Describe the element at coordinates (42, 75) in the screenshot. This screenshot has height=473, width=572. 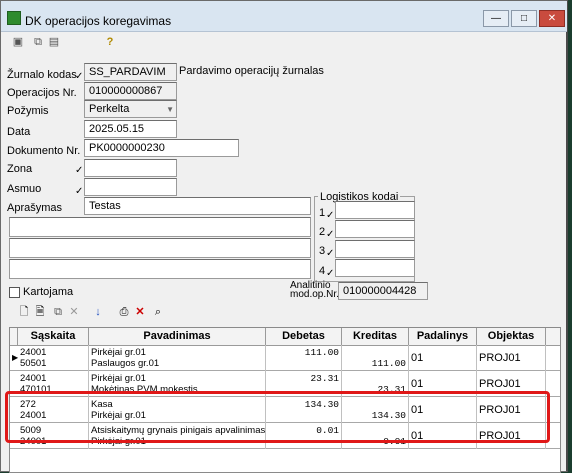
I see `zurnalo-kodas-label: Žurnalo kodas` at that location.